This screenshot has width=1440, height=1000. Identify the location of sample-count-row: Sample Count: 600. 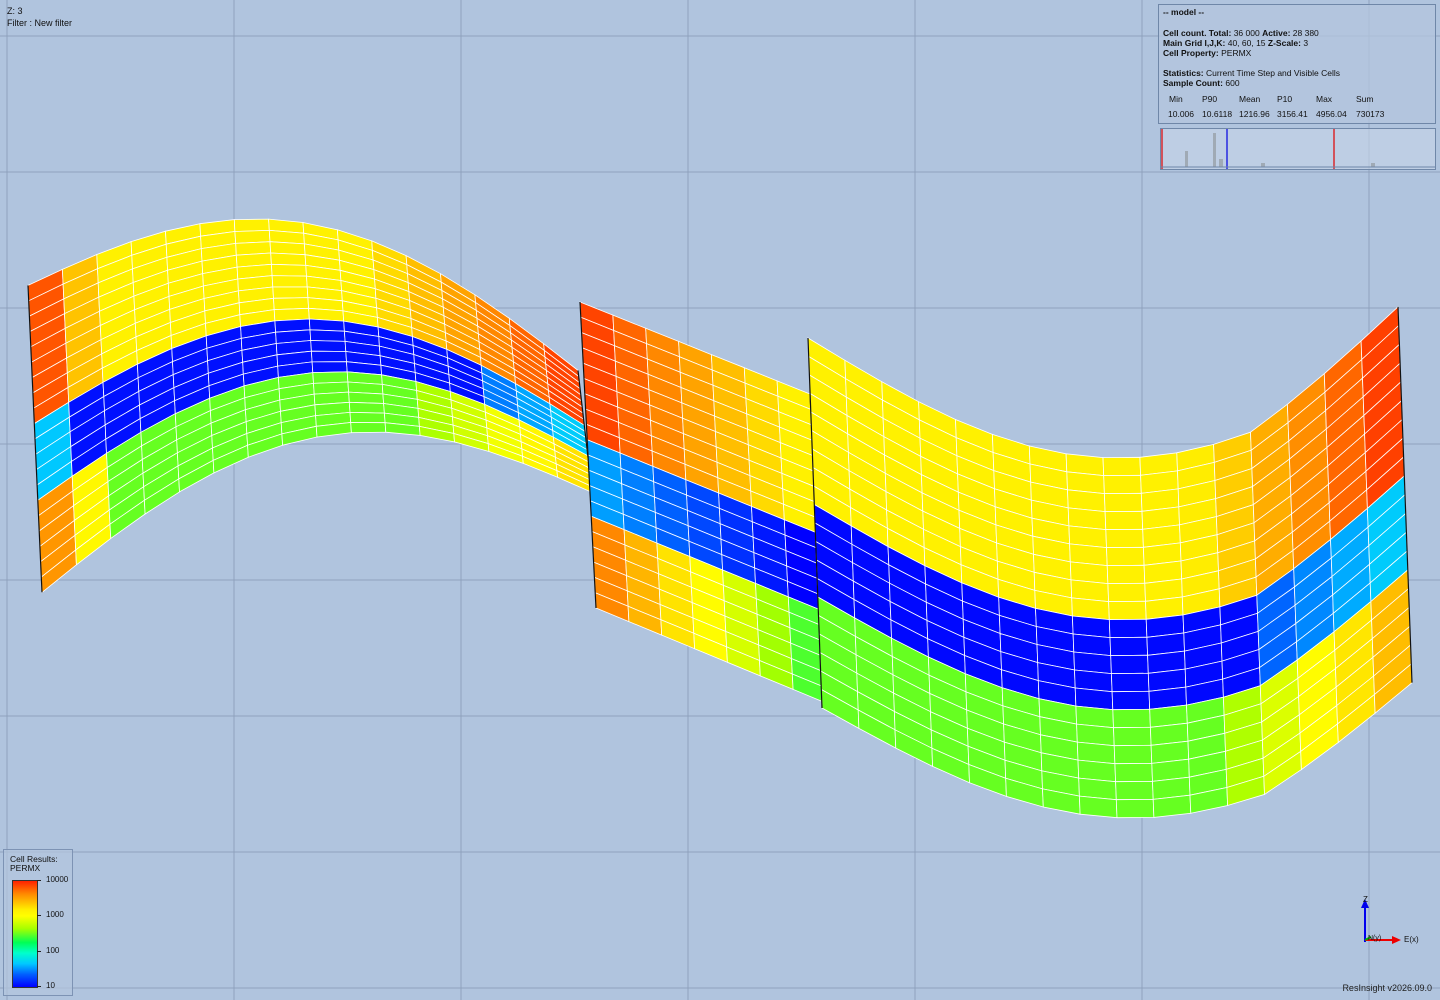
(1201, 83).